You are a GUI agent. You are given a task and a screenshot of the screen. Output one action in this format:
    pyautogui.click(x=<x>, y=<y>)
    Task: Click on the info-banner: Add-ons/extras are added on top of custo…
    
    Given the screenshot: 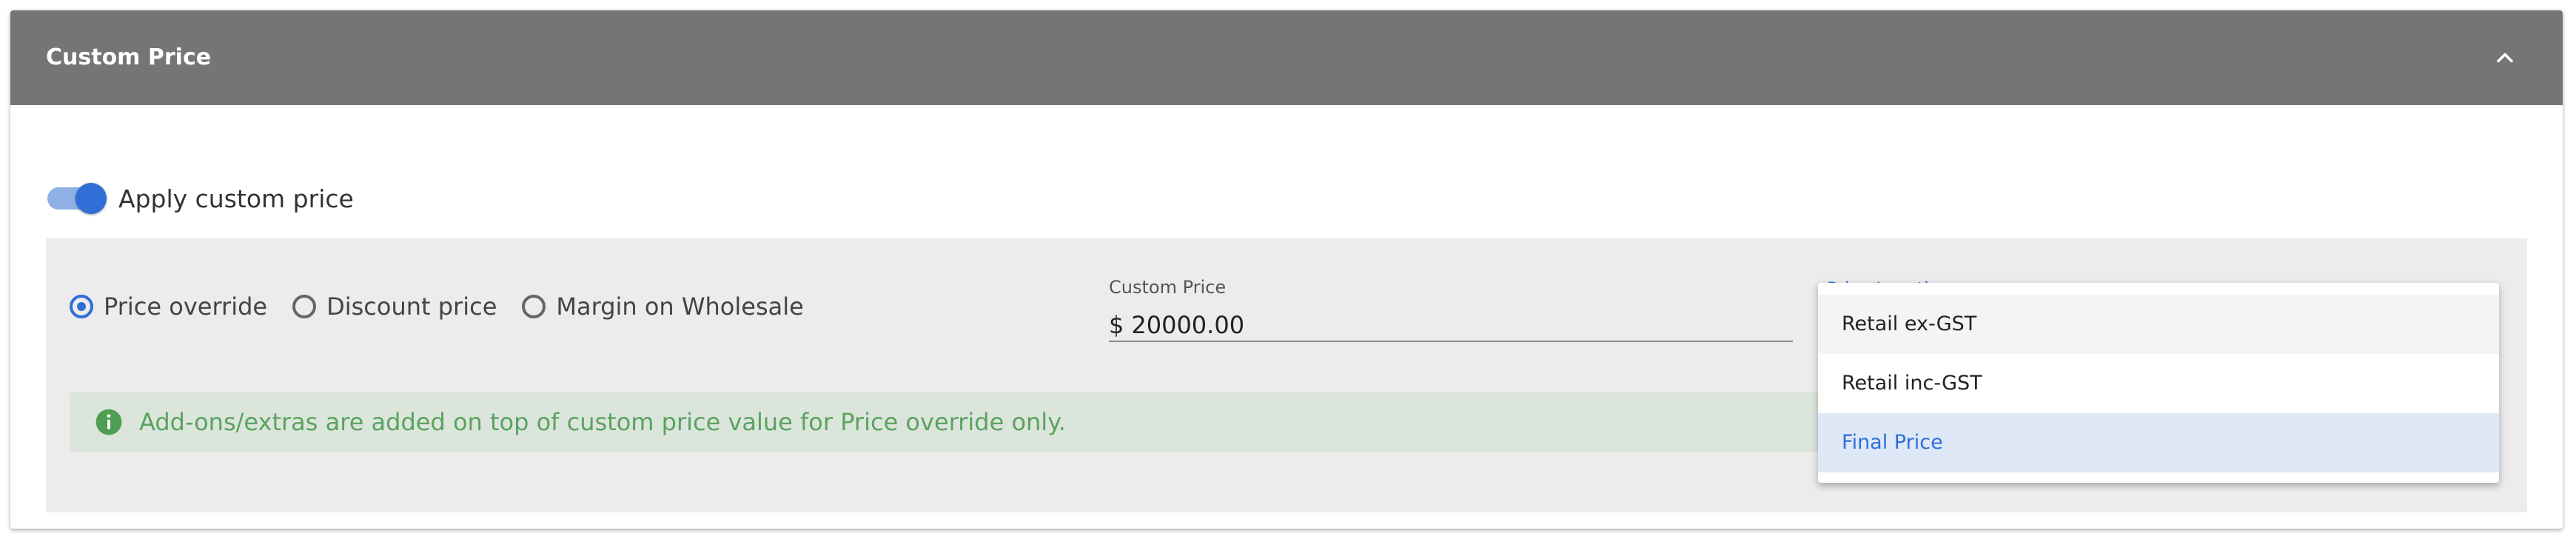 What is the action you would take?
    pyautogui.click(x=965, y=422)
    